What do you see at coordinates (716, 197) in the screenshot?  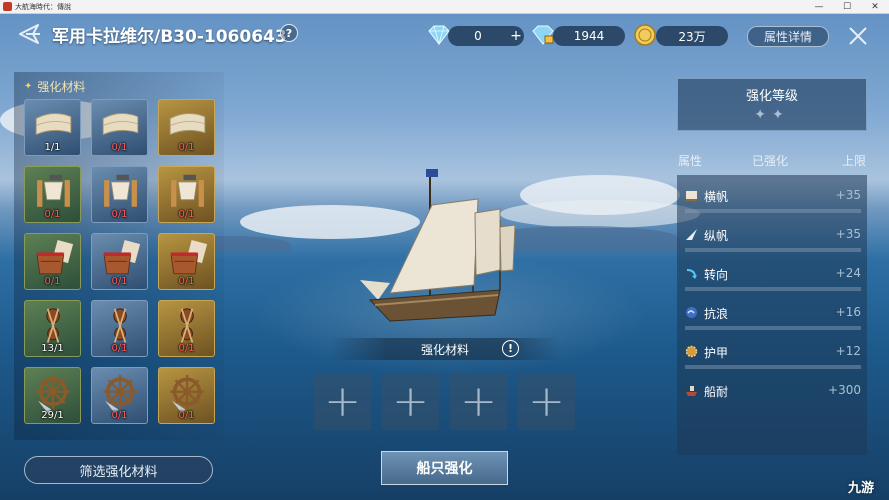 I see `stat-name: 横帆` at bounding box center [716, 197].